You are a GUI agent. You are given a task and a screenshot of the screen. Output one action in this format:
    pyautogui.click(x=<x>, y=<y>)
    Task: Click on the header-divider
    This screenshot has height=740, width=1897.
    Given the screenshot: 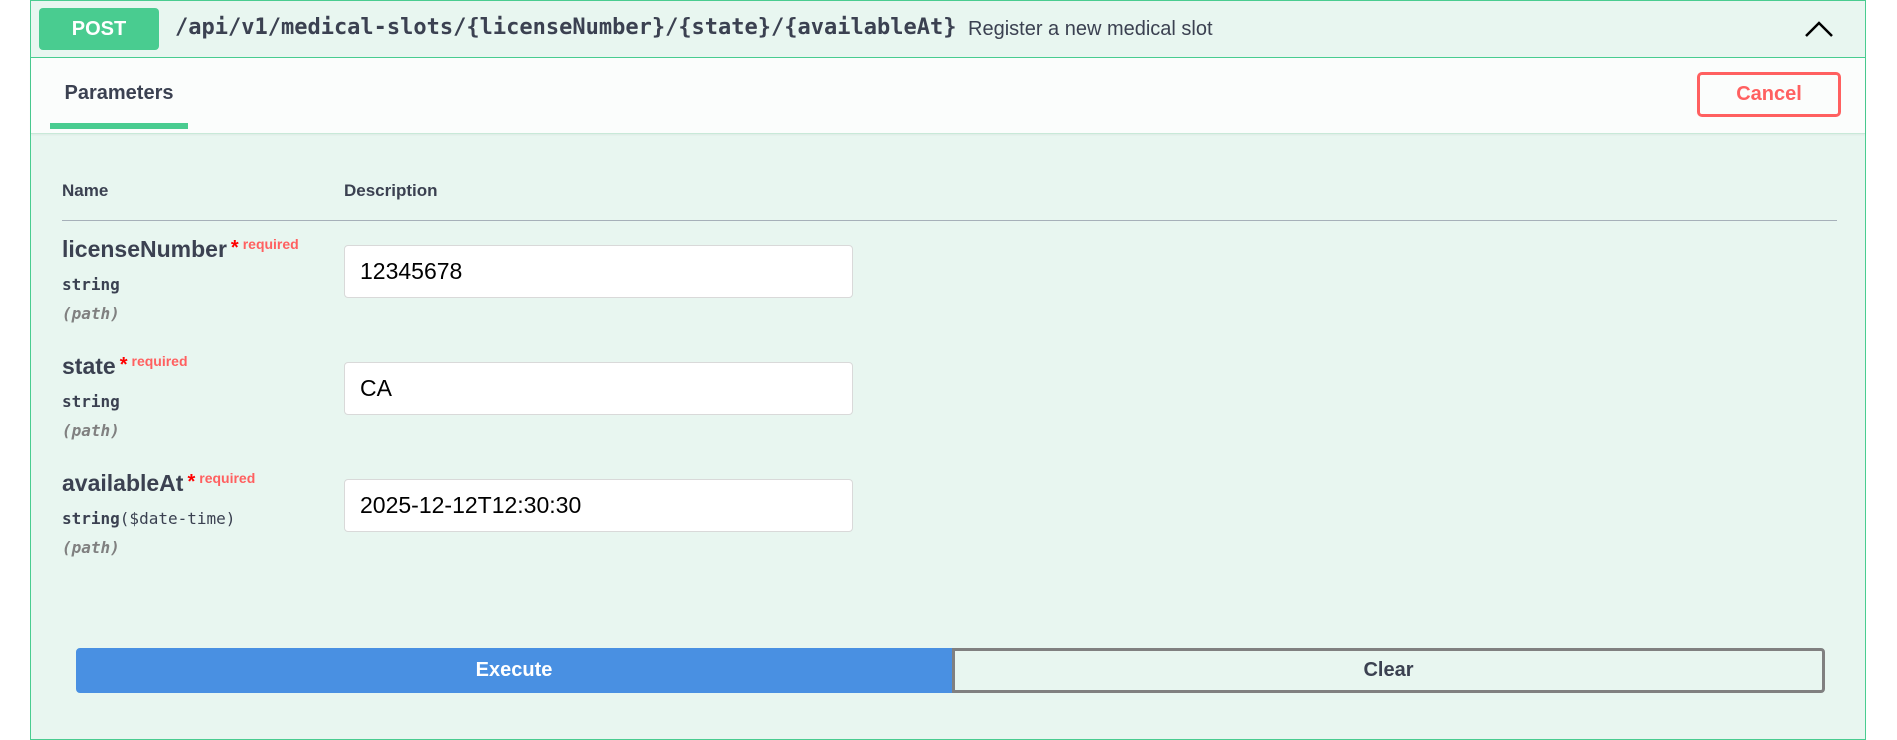 What is the action you would take?
    pyautogui.click(x=949, y=220)
    